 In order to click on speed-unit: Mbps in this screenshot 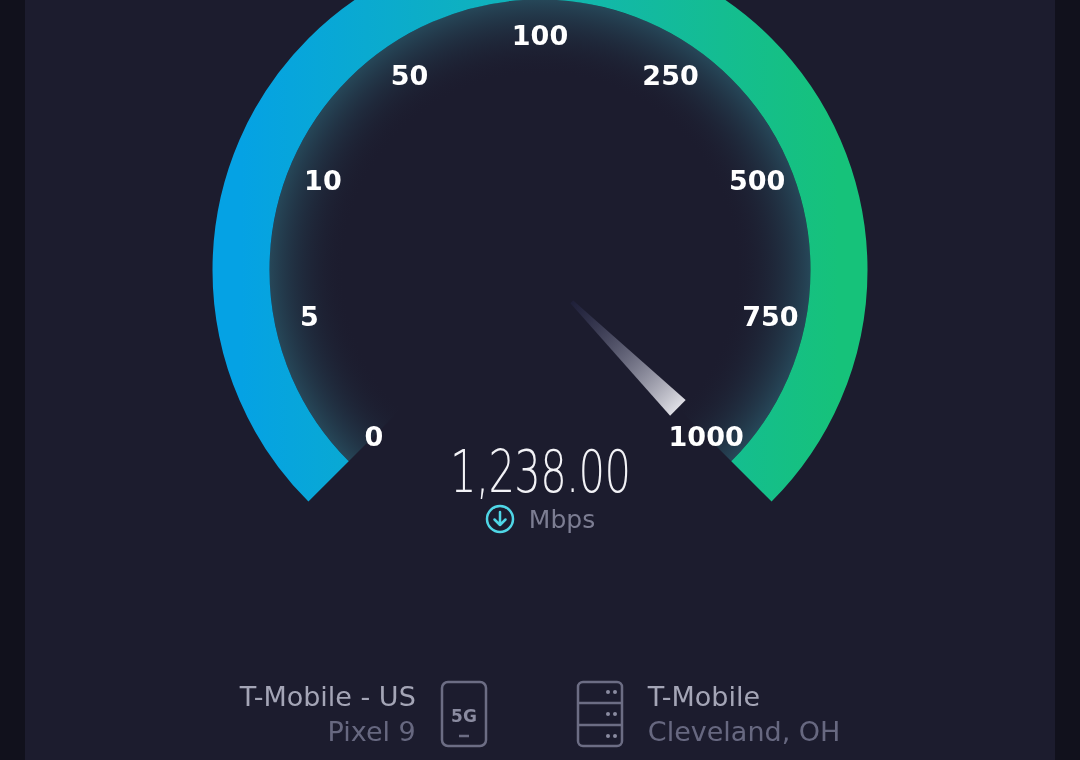, I will do `click(562, 519)`.